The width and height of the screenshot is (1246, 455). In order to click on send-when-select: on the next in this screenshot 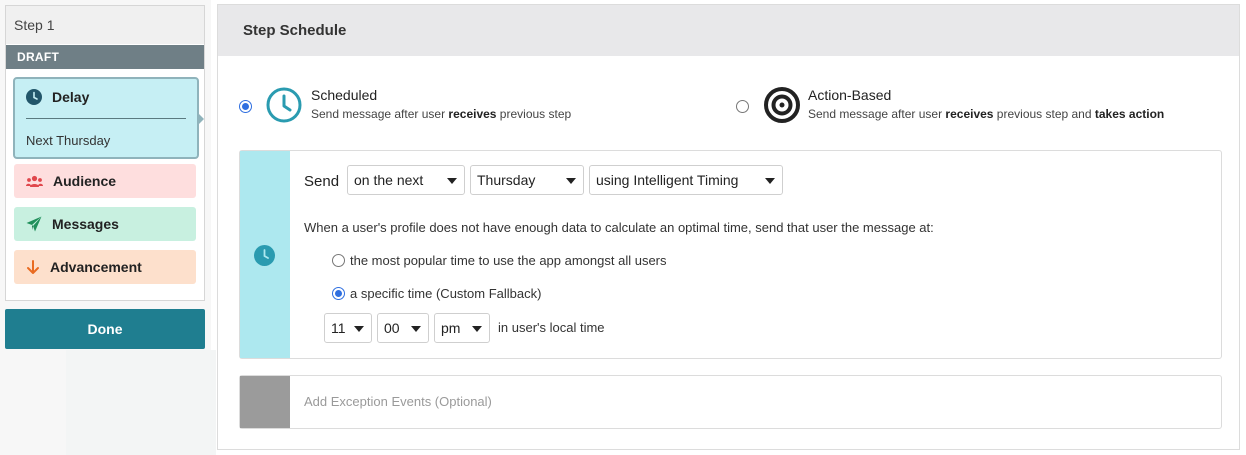, I will do `click(406, 180)`.